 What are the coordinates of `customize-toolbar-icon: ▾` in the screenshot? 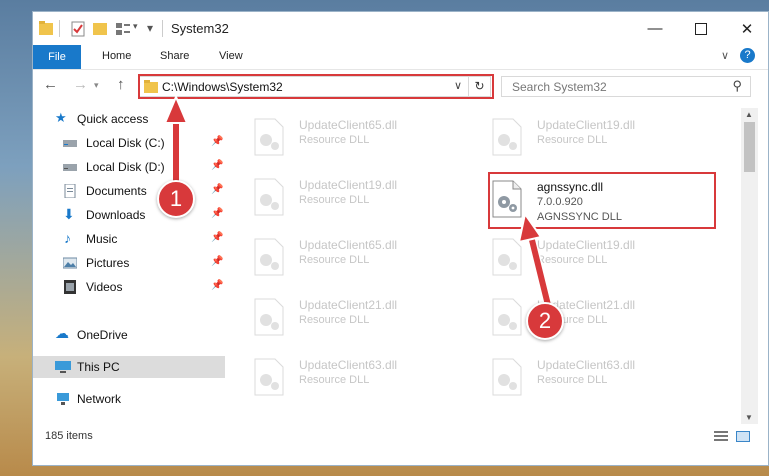 It's located at (150, 28).